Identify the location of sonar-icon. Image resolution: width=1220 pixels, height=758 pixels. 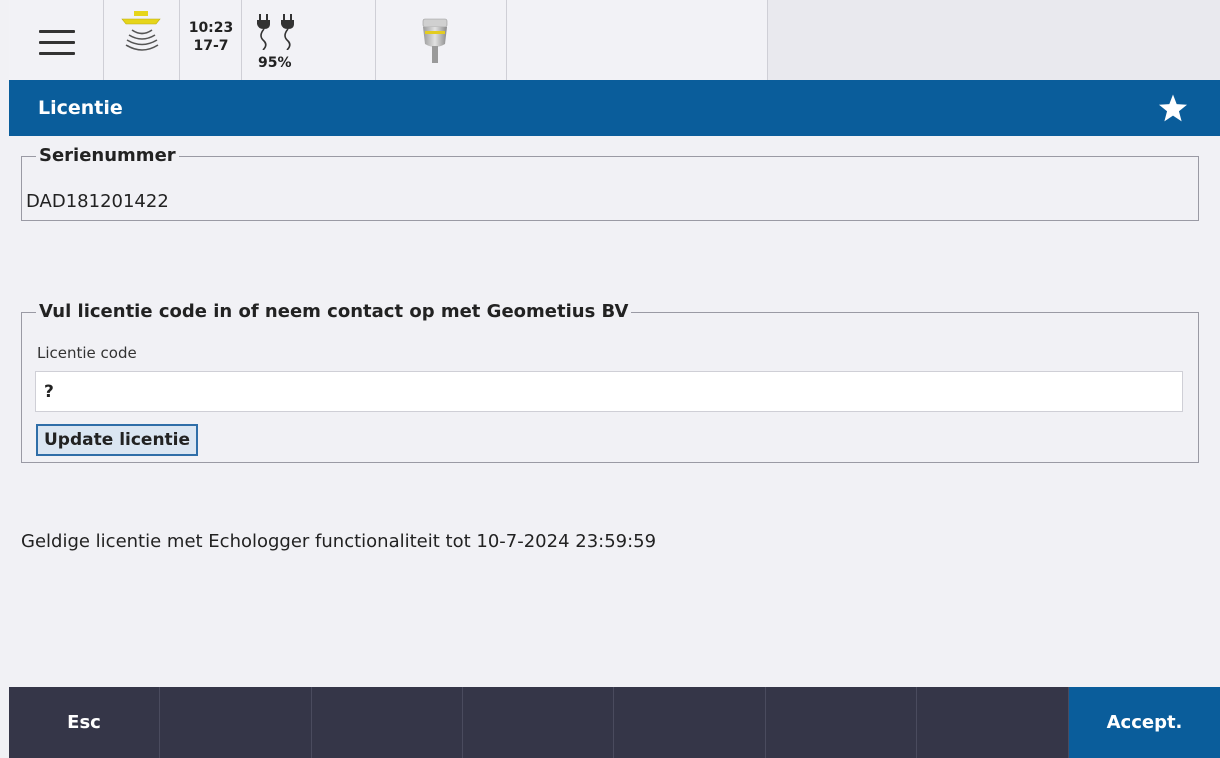
(141, 31).